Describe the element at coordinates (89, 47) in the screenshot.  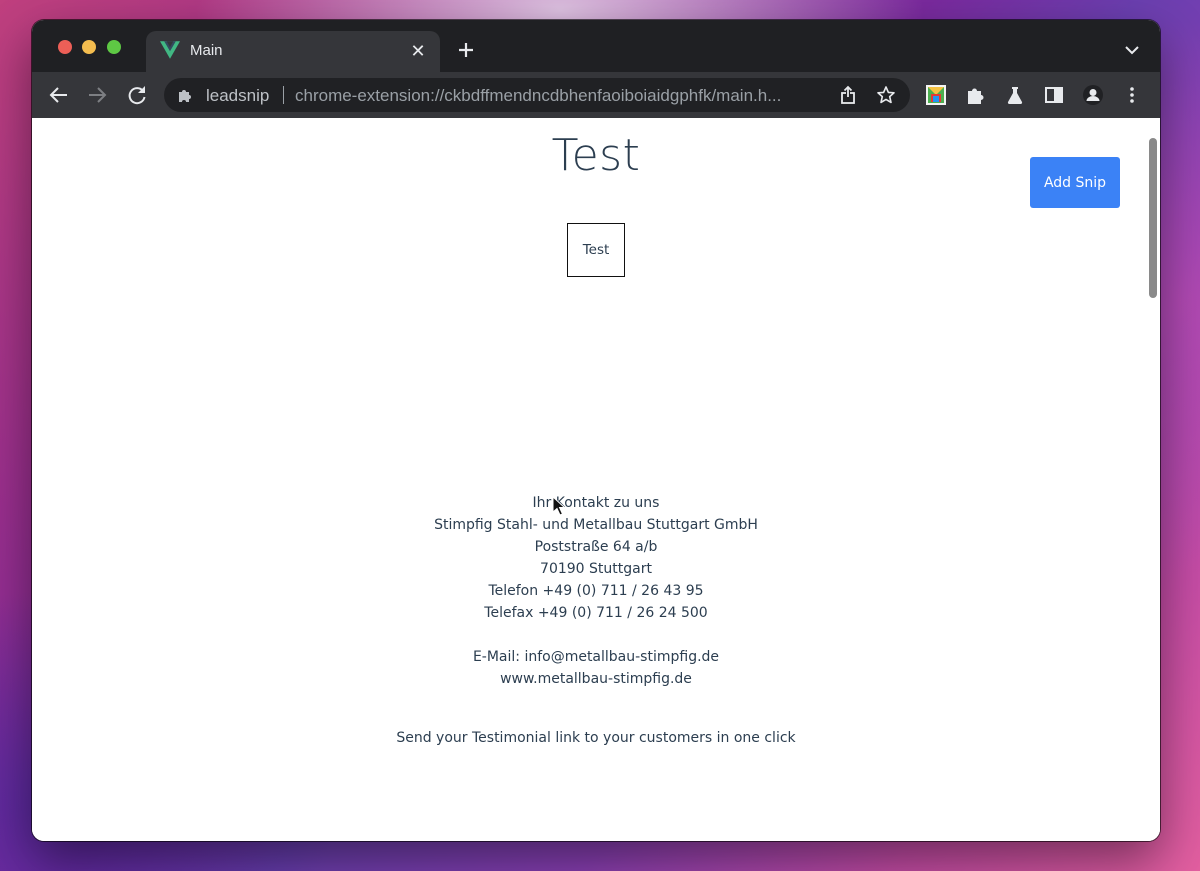
I see `window-minimize-button` at that location.